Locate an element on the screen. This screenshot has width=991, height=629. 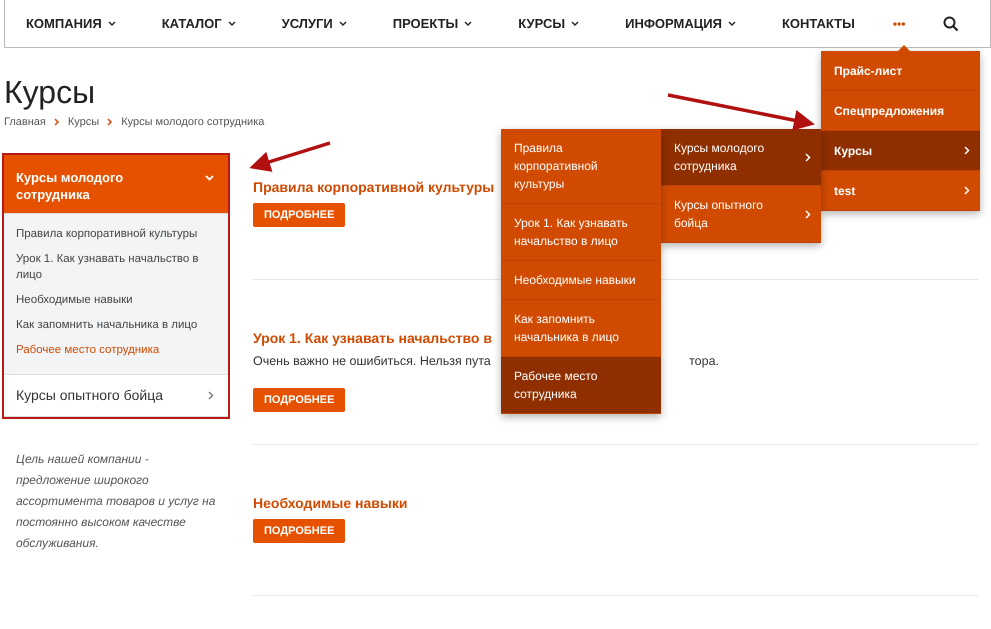
article-title: Урок 1. Как узнавать начальство в is located at coordinates (372, 338).